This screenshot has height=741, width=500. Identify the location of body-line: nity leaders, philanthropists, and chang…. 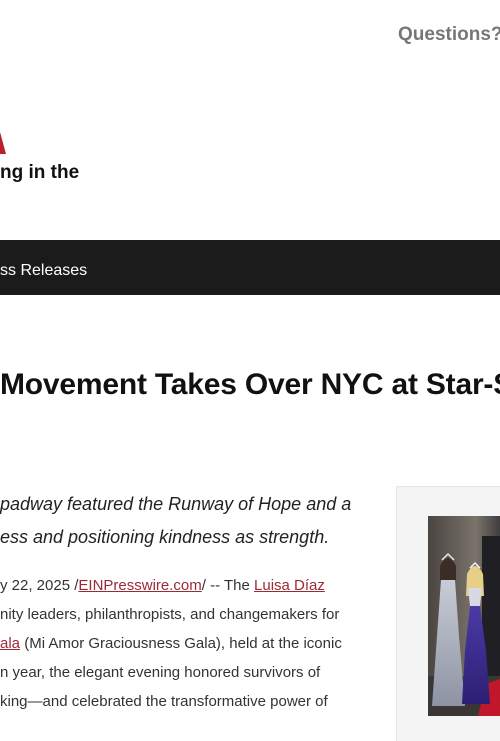
(170, 614).